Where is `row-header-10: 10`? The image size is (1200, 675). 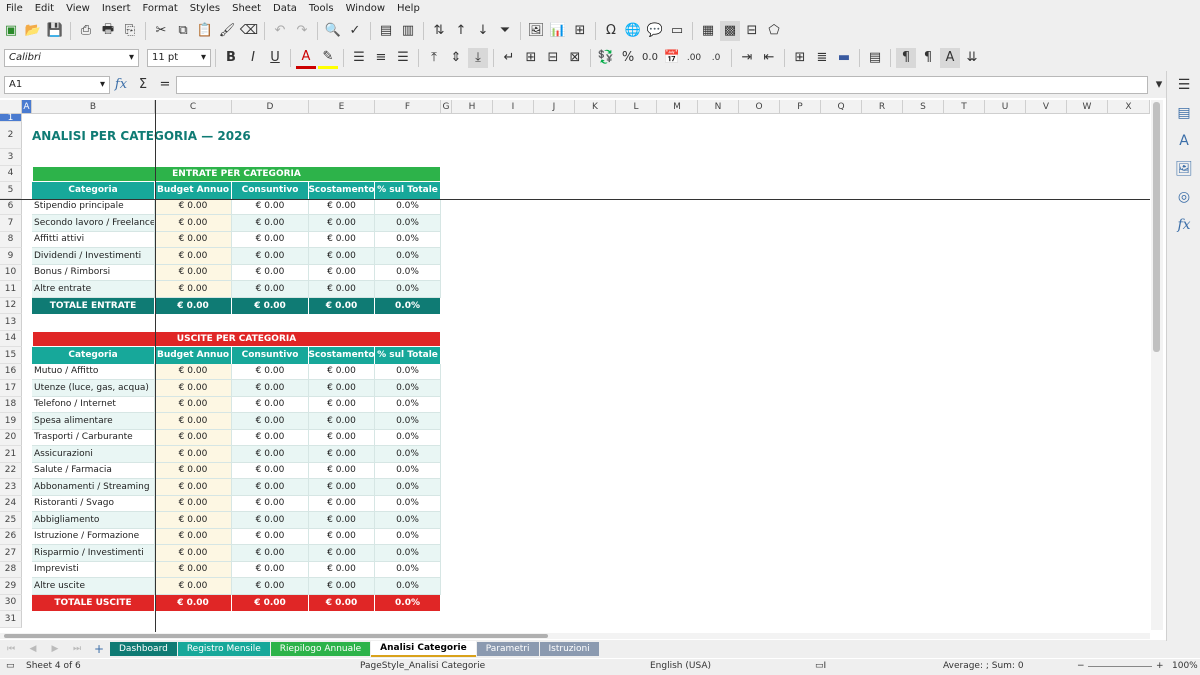 row-header-10: 10 is located at coordinates (11, 272).